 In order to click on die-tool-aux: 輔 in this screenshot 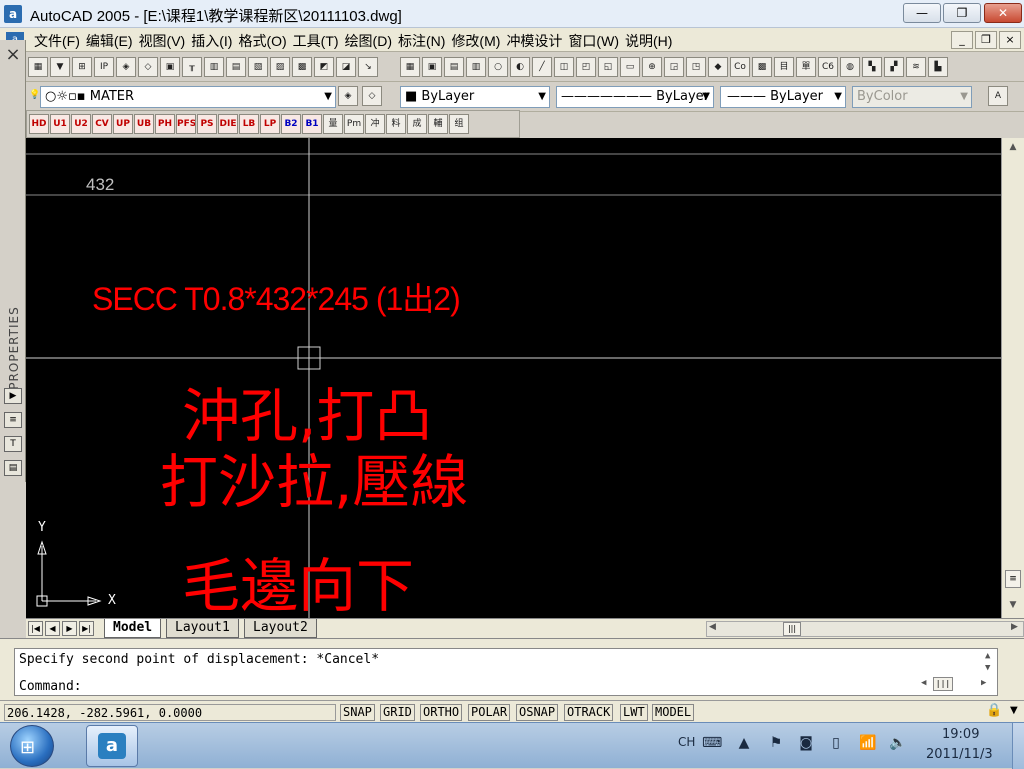, I will do `click(438, 124)`.